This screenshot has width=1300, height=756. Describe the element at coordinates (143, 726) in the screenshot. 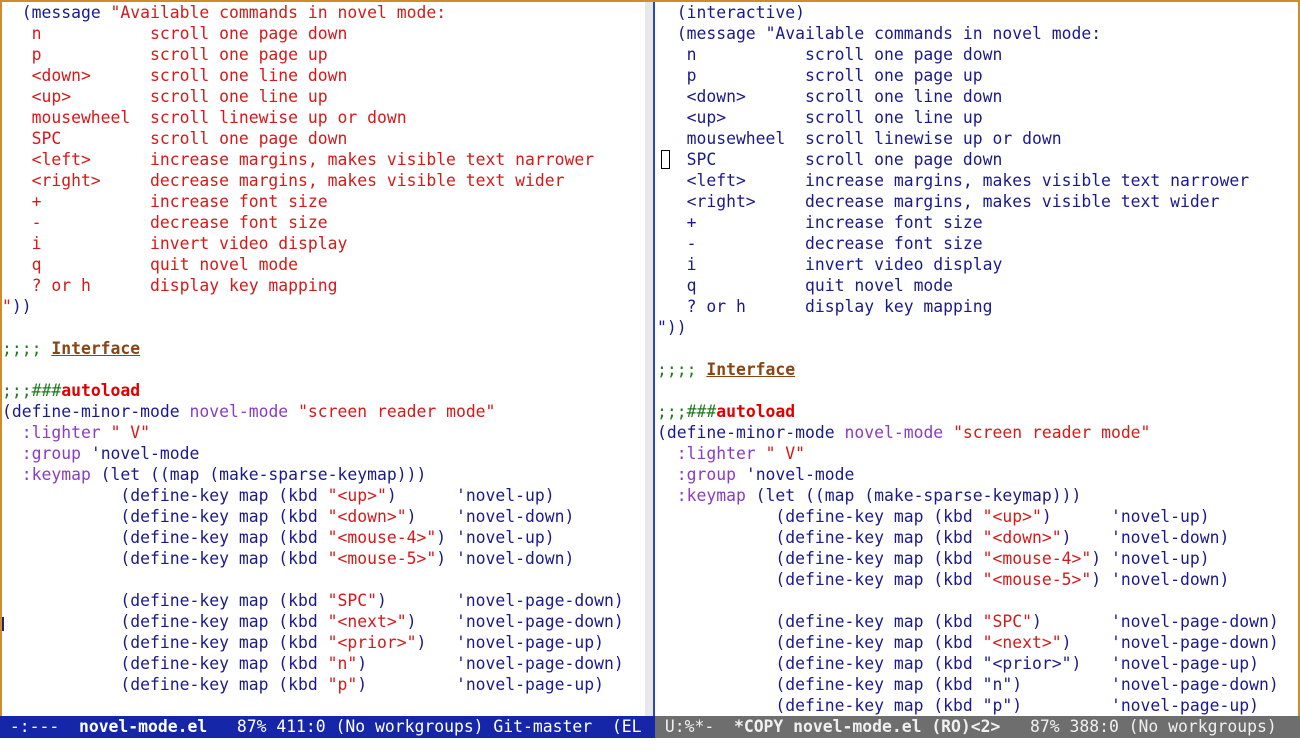

I see `modeline-buffer-name: novel-mode.el` at that location.